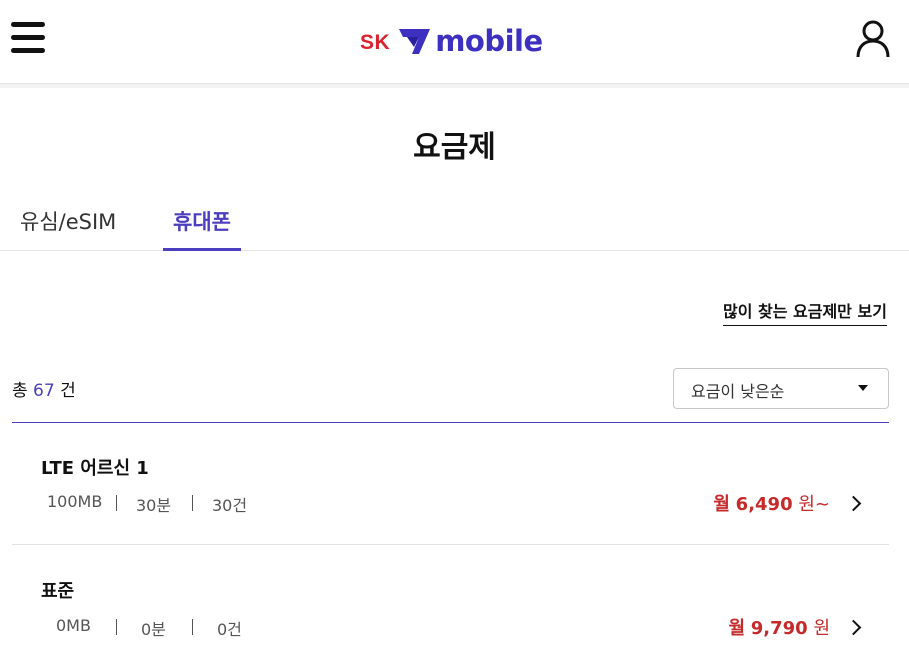 The width and height of the screenshot is (909, 652). I want to click on header-divider, so click(454, 86).